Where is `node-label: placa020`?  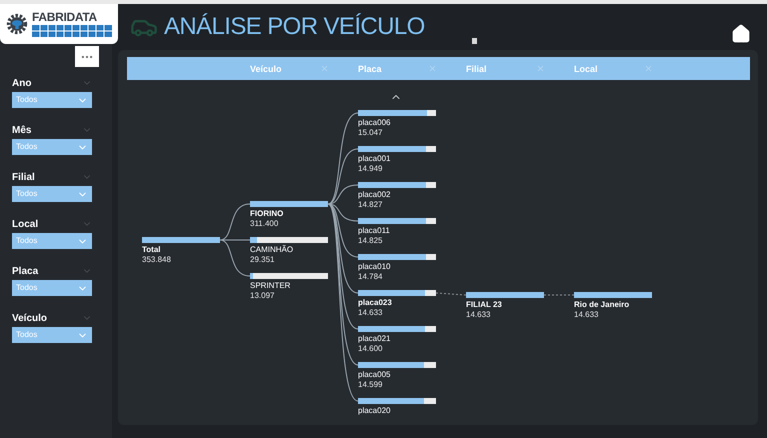
node-label: placa020 is located at coordinates (375, 411).